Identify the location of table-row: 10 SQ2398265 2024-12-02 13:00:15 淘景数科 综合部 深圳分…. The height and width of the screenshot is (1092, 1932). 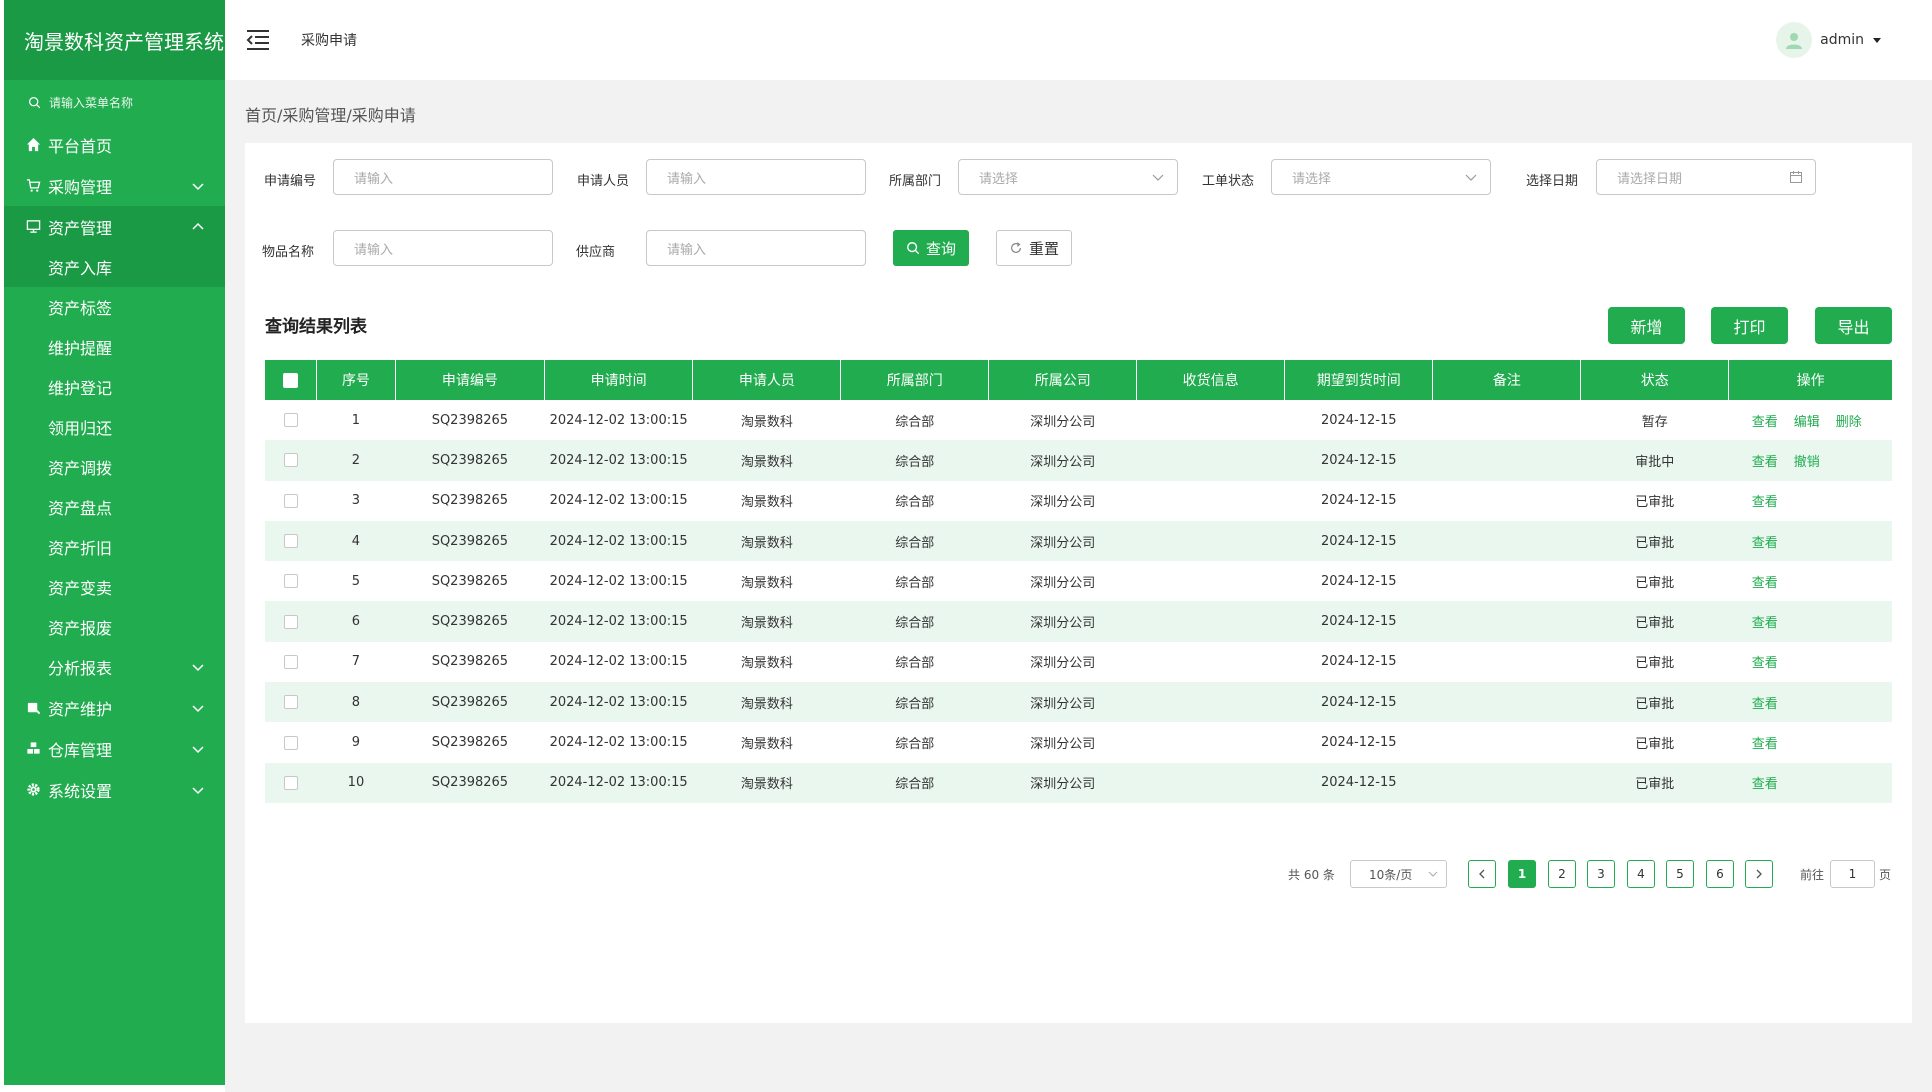
(1078, 782).